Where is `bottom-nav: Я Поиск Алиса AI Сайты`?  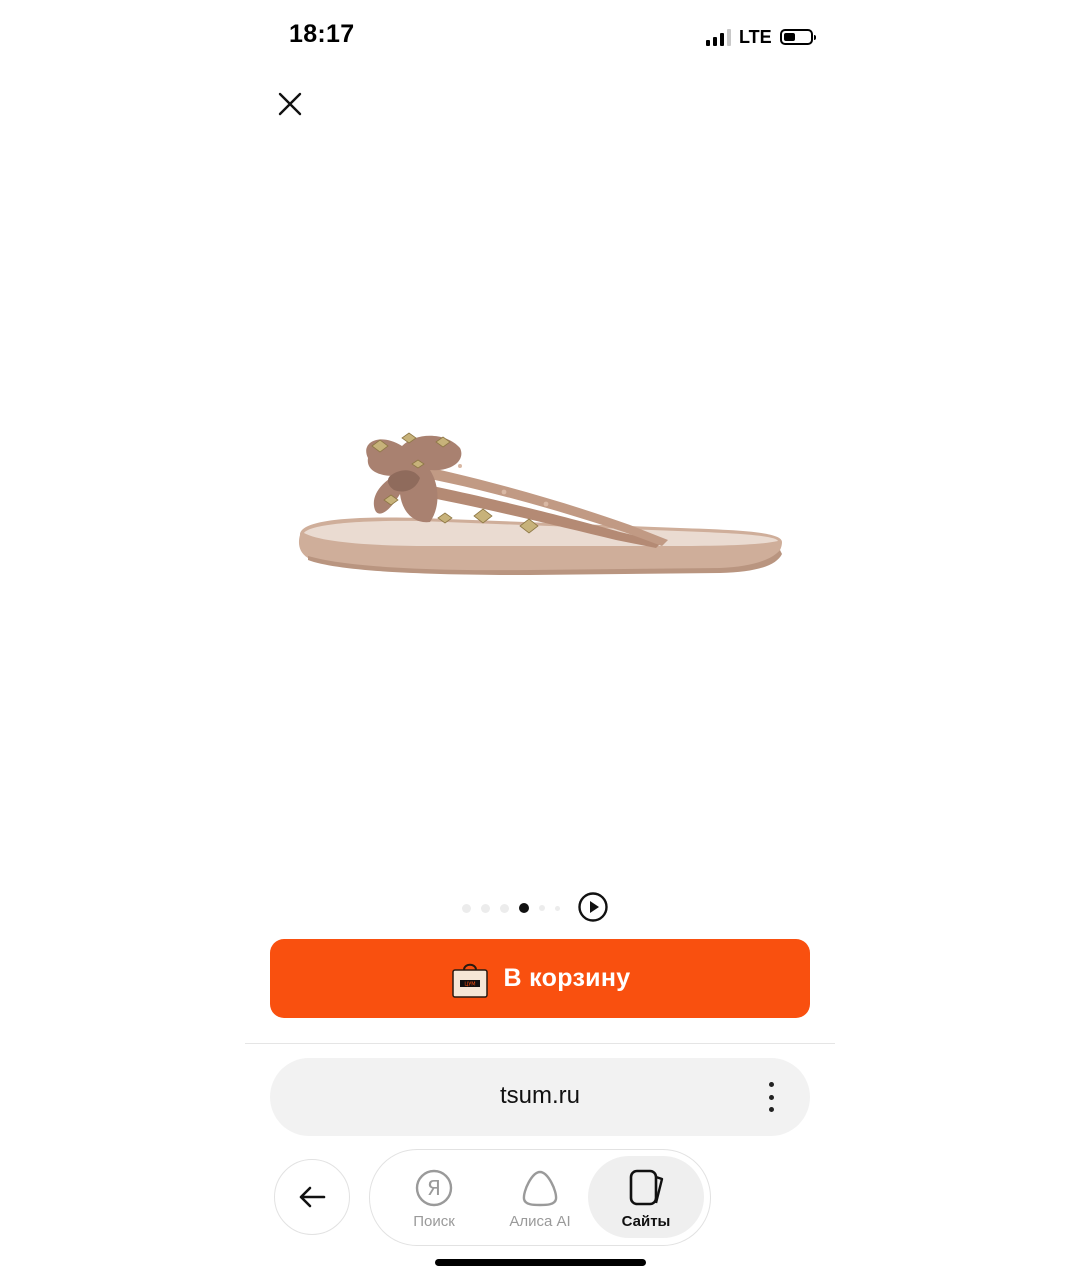 bottom-nav: Я Поиск Алиса AI Сайты is located at coordinates (540, 1197).